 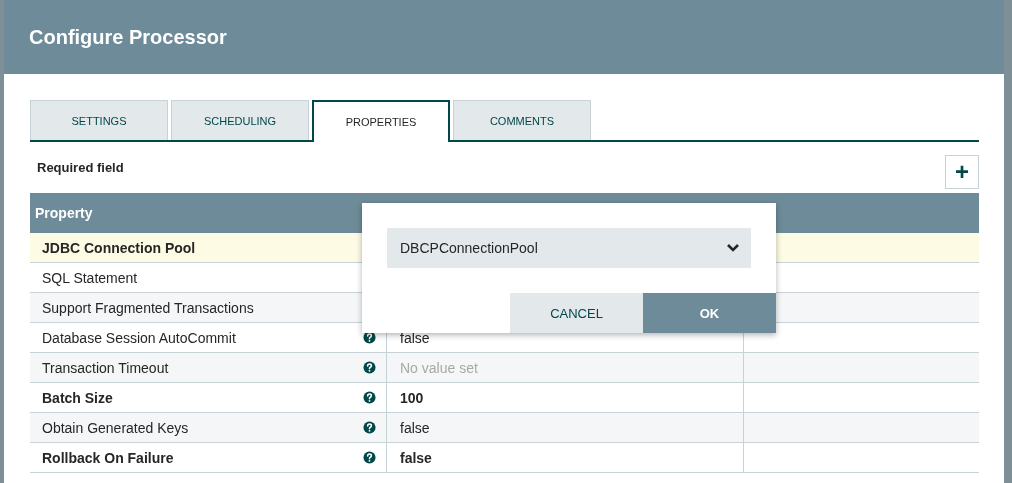 I want to click on required-field-label: Required field, so click(x=80, y=167).